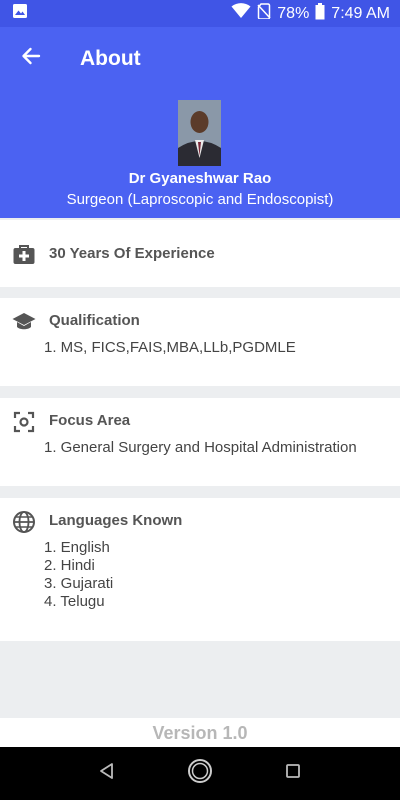  I want to click on experience-card: 30 Years Of Experience, so click(200, 253).